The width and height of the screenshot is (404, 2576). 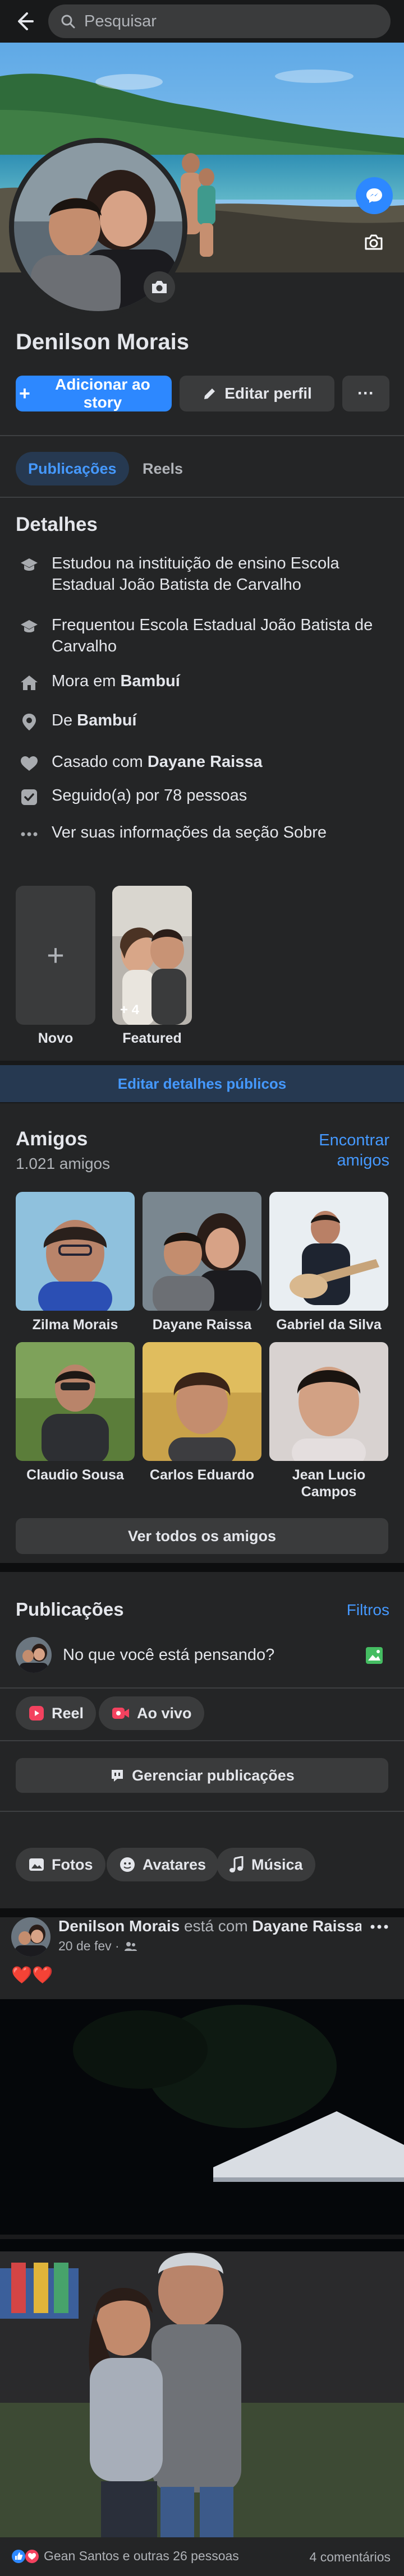 I want to click on lives-in-city: Bambuí, so click(x=150, y=681).